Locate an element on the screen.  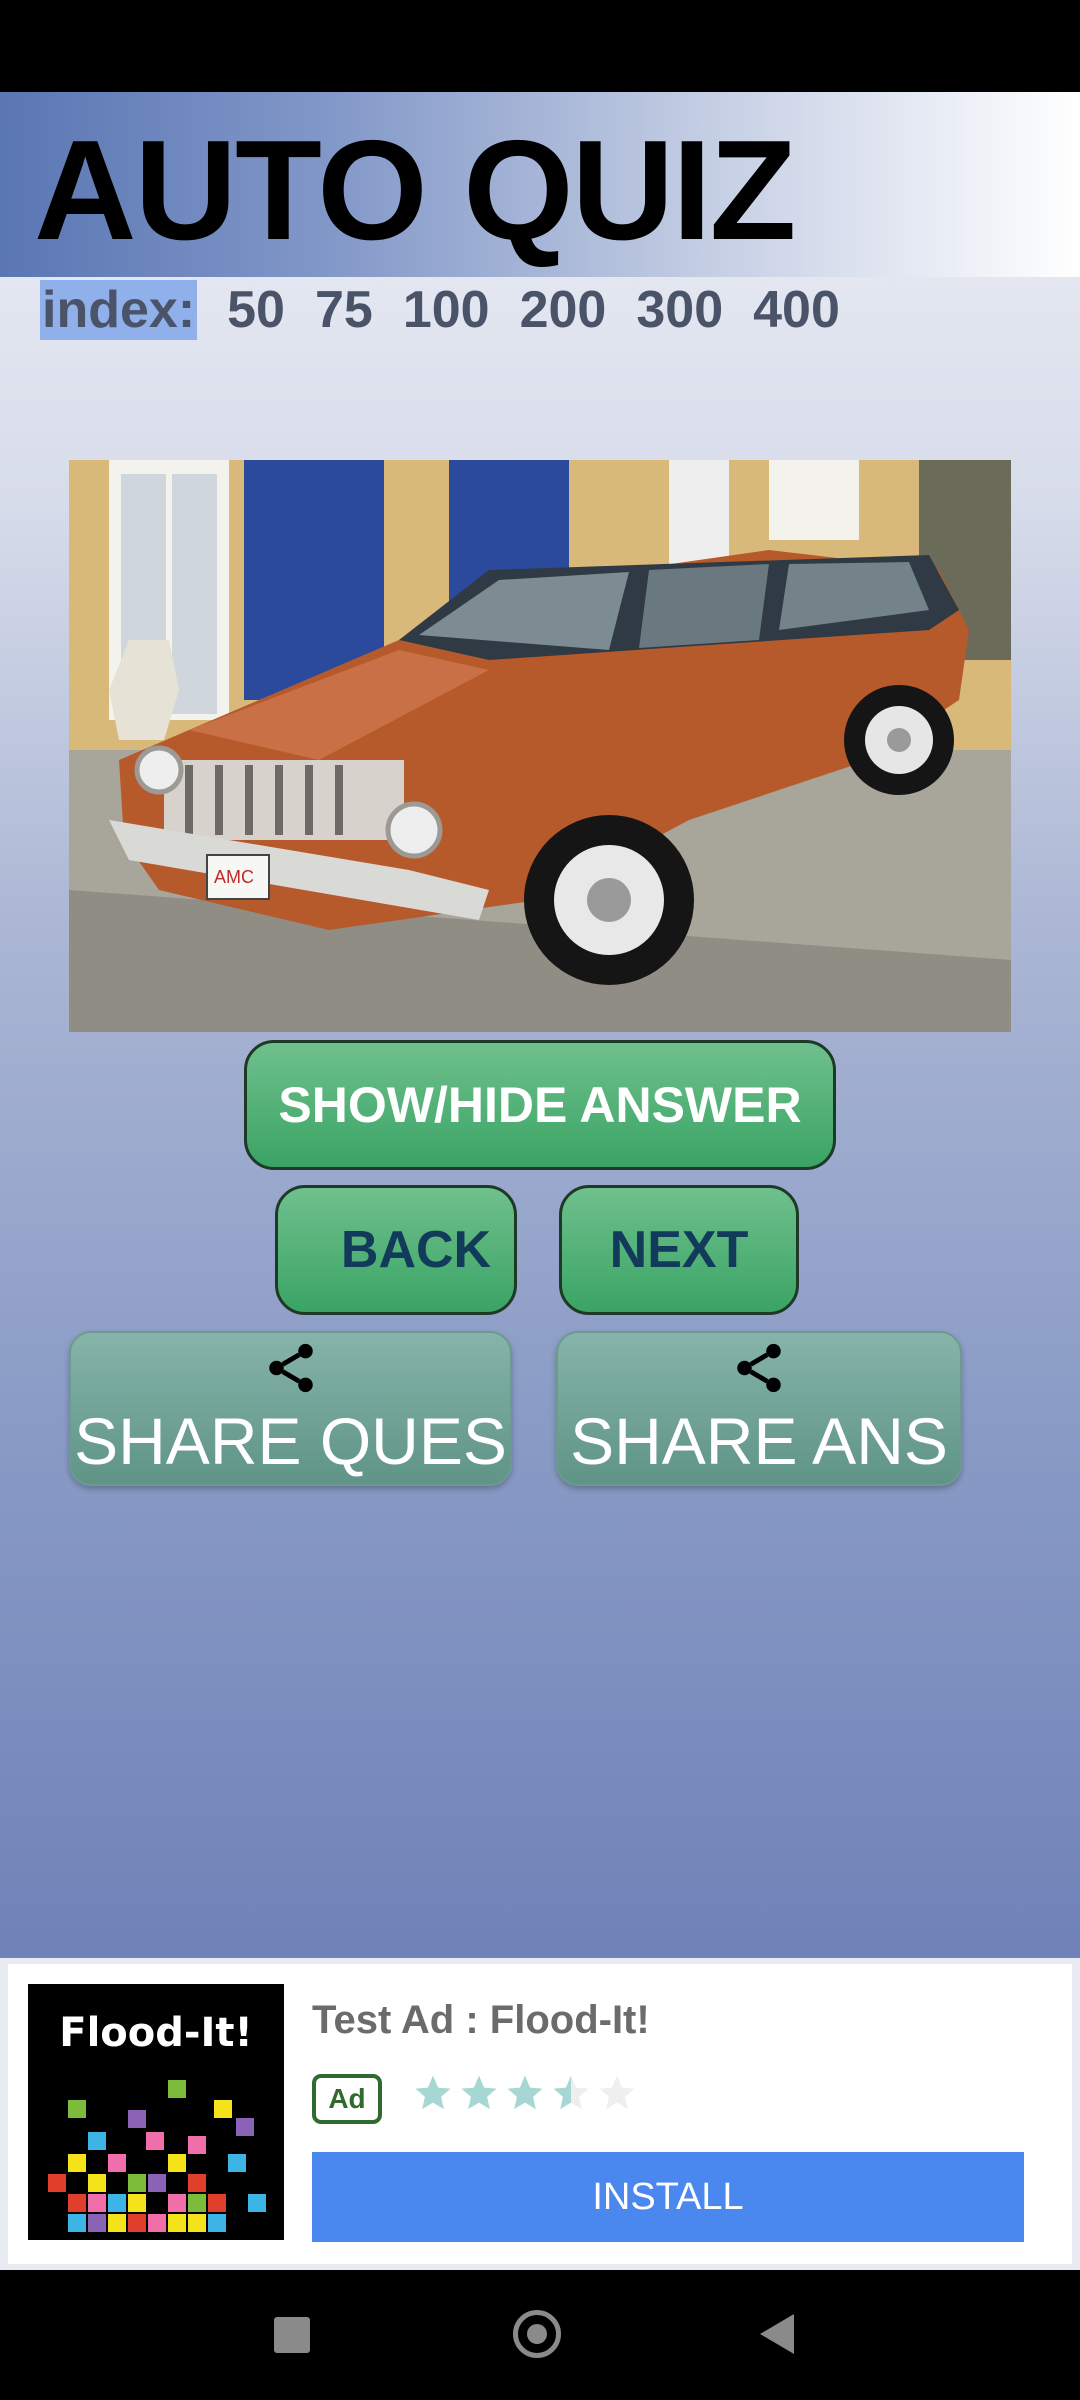
index-link-200: 200 is located at coordinates (563, 310).